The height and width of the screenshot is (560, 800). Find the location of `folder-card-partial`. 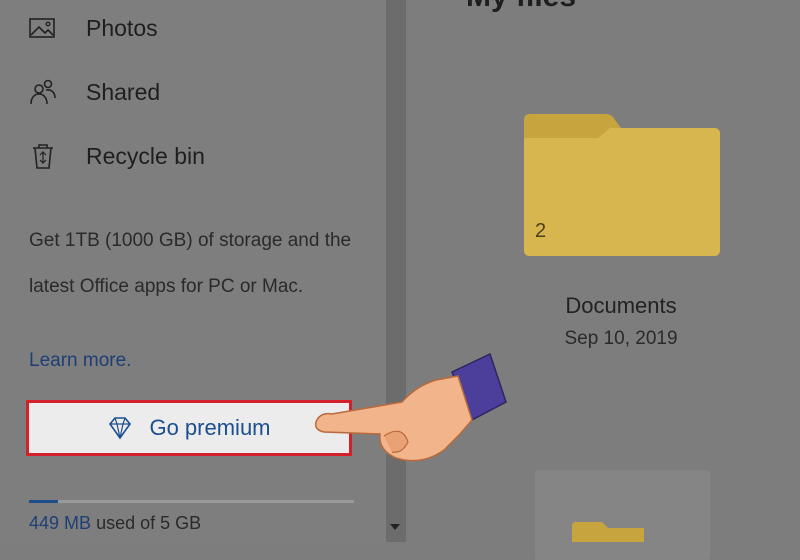

folder-card-partial is located at coordinates (622, 515).